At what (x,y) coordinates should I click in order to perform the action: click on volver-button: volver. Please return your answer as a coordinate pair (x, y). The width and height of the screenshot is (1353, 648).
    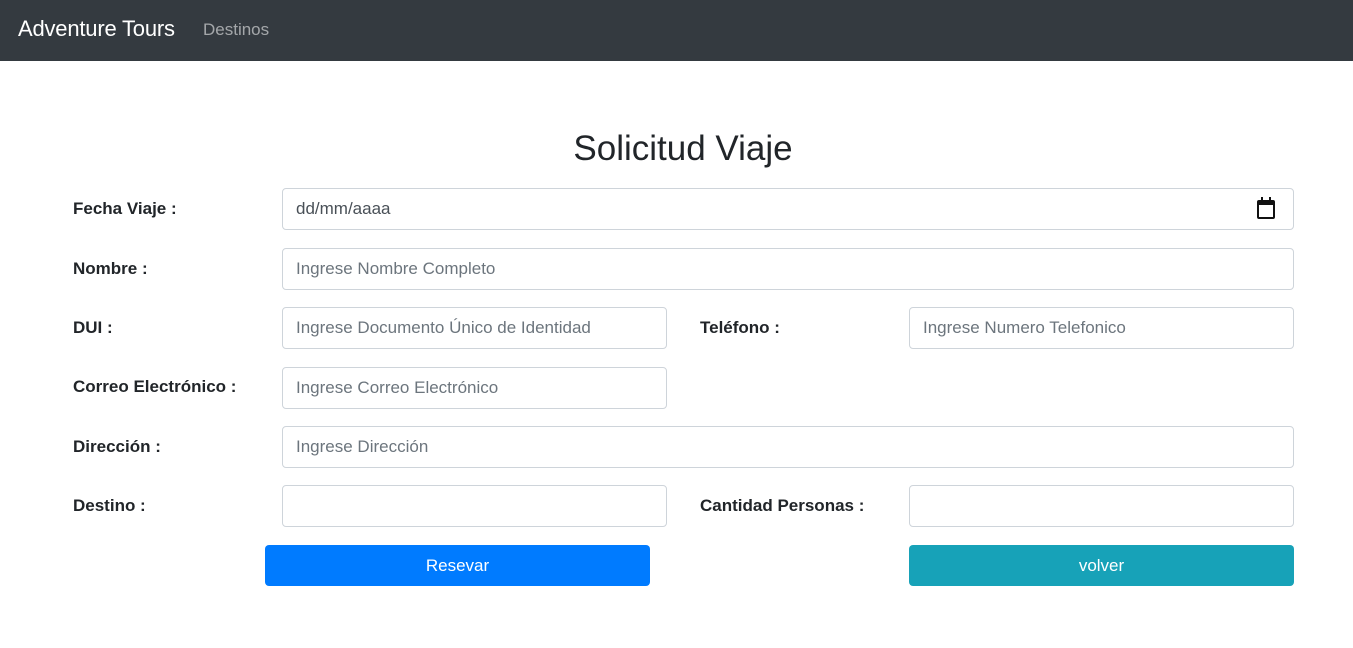
    Looking at the image, I should click on (1101, 565).